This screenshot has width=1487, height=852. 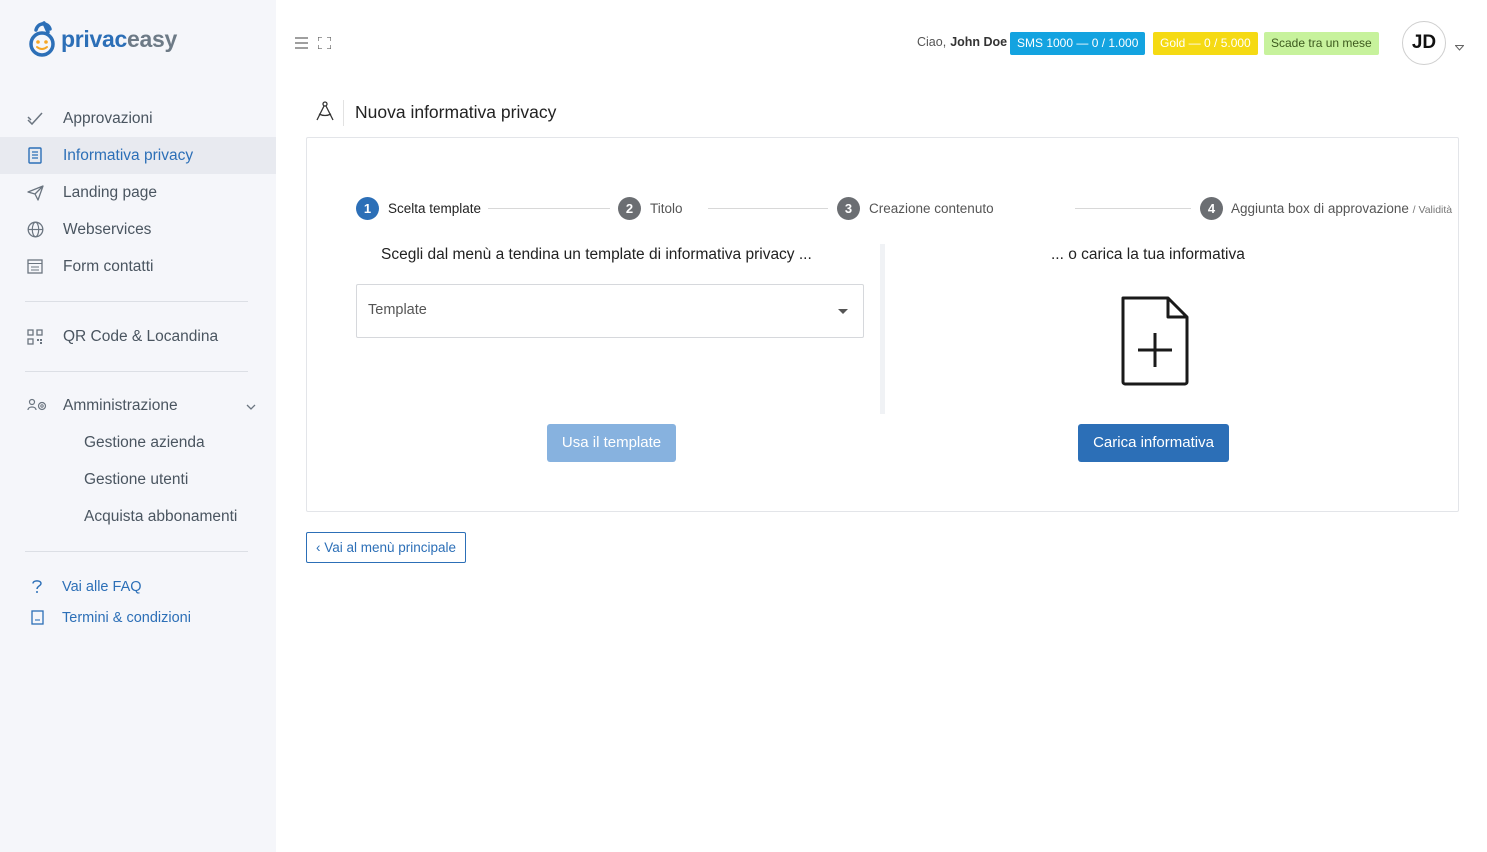 What do you see at coordinates (108, 266) in the screenshot?
I see `sidebar-item-label: Form contatti` at bounding box center [108, 266].